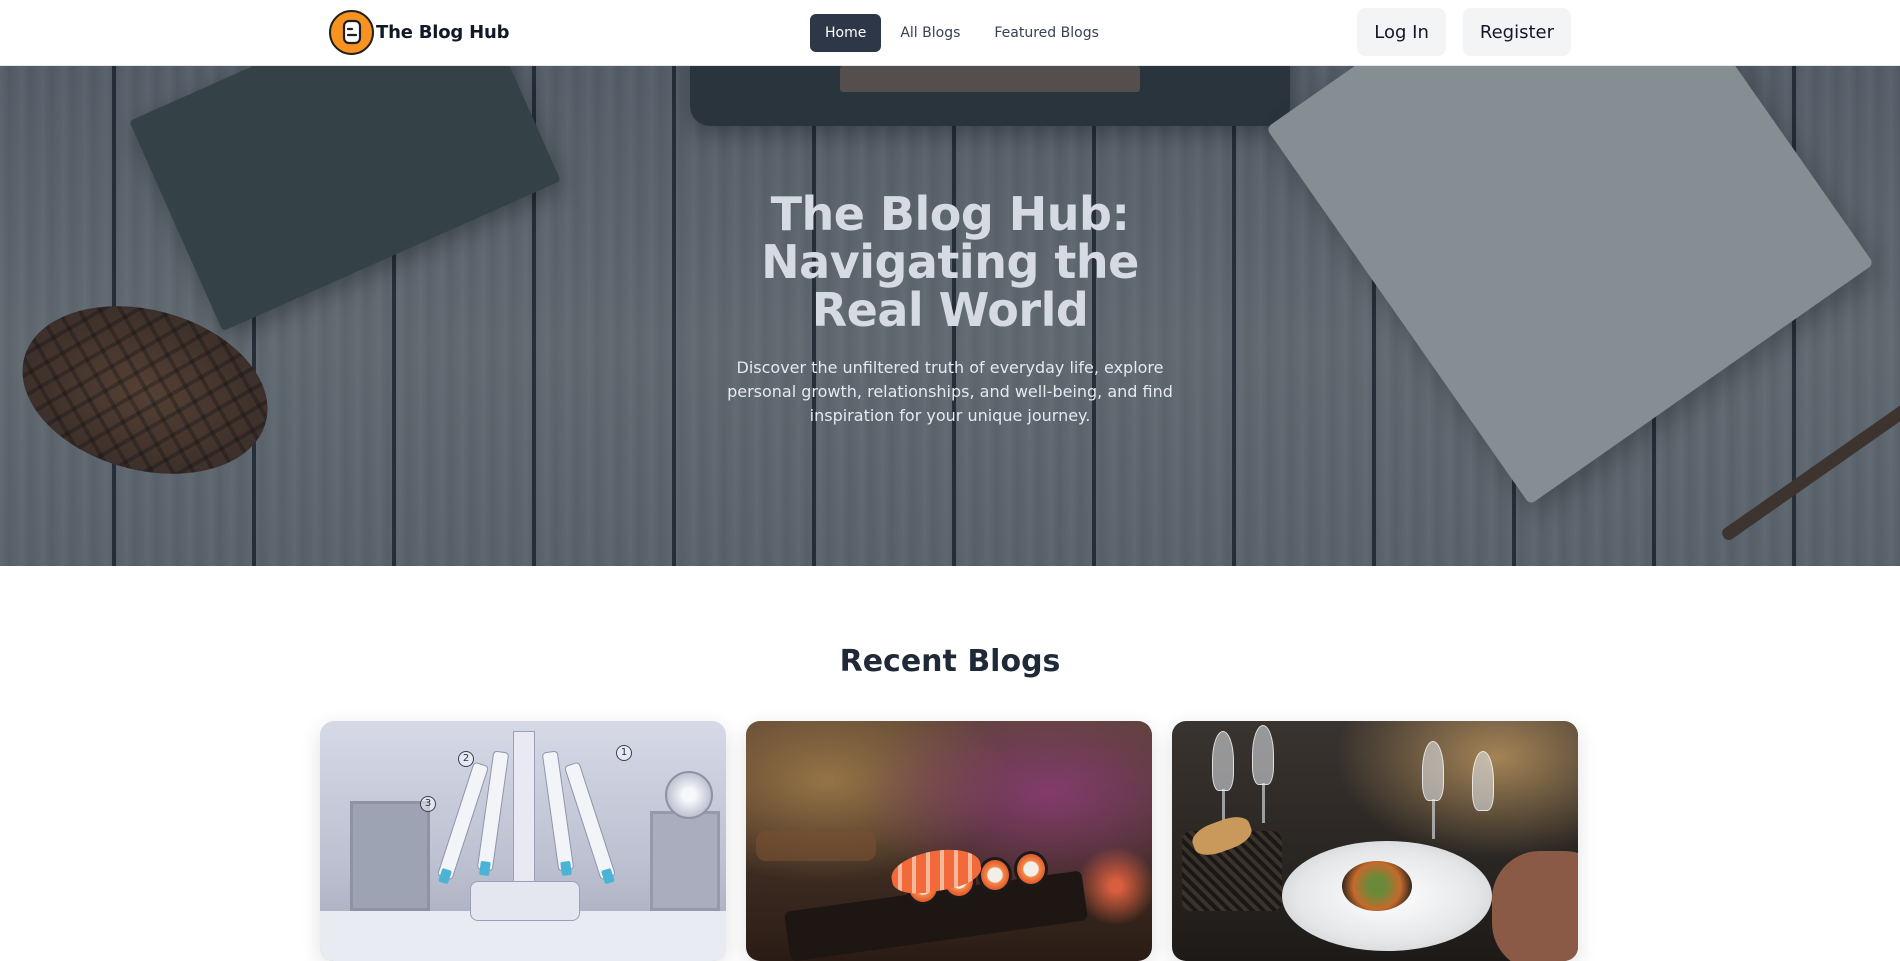 This screenshot has width=1900, height=961. I want to click on blog-card-sushi, so click(949, 841).